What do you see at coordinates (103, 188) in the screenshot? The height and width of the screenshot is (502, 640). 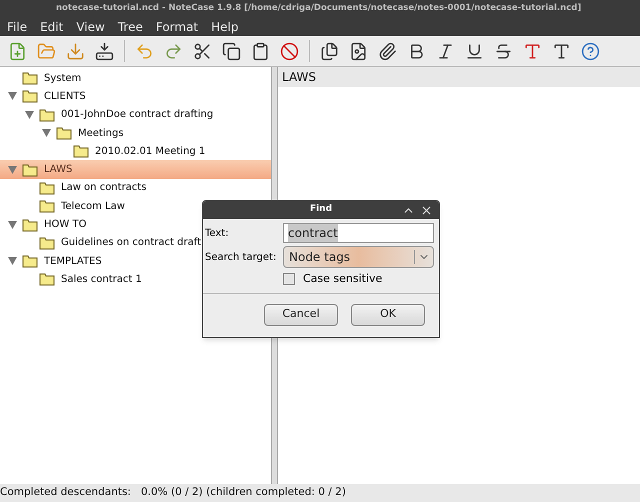 I see `node-label: Law on contracts` at bounding box center [103, 188].